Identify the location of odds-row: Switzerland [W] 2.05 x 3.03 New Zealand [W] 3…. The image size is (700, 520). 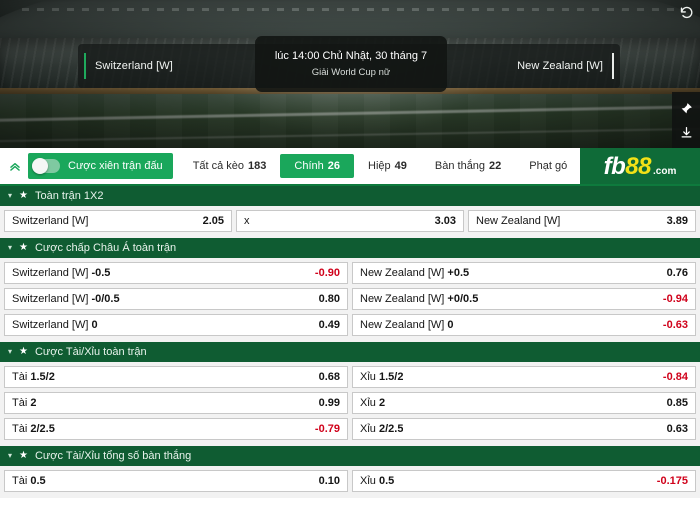
(350, 221).